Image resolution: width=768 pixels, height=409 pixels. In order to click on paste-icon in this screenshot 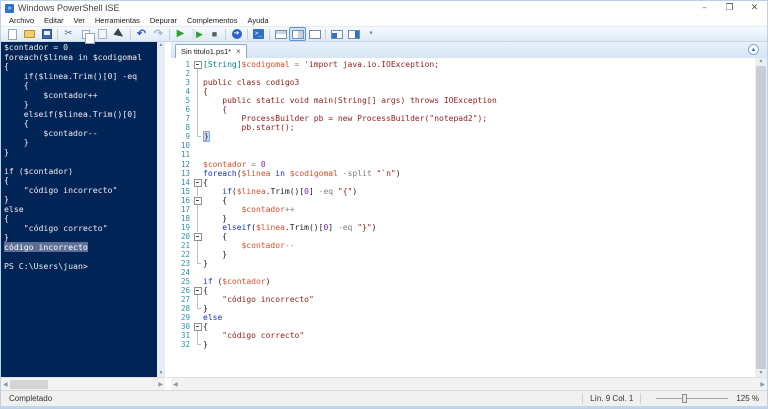, I will do `click(102, 34)`.